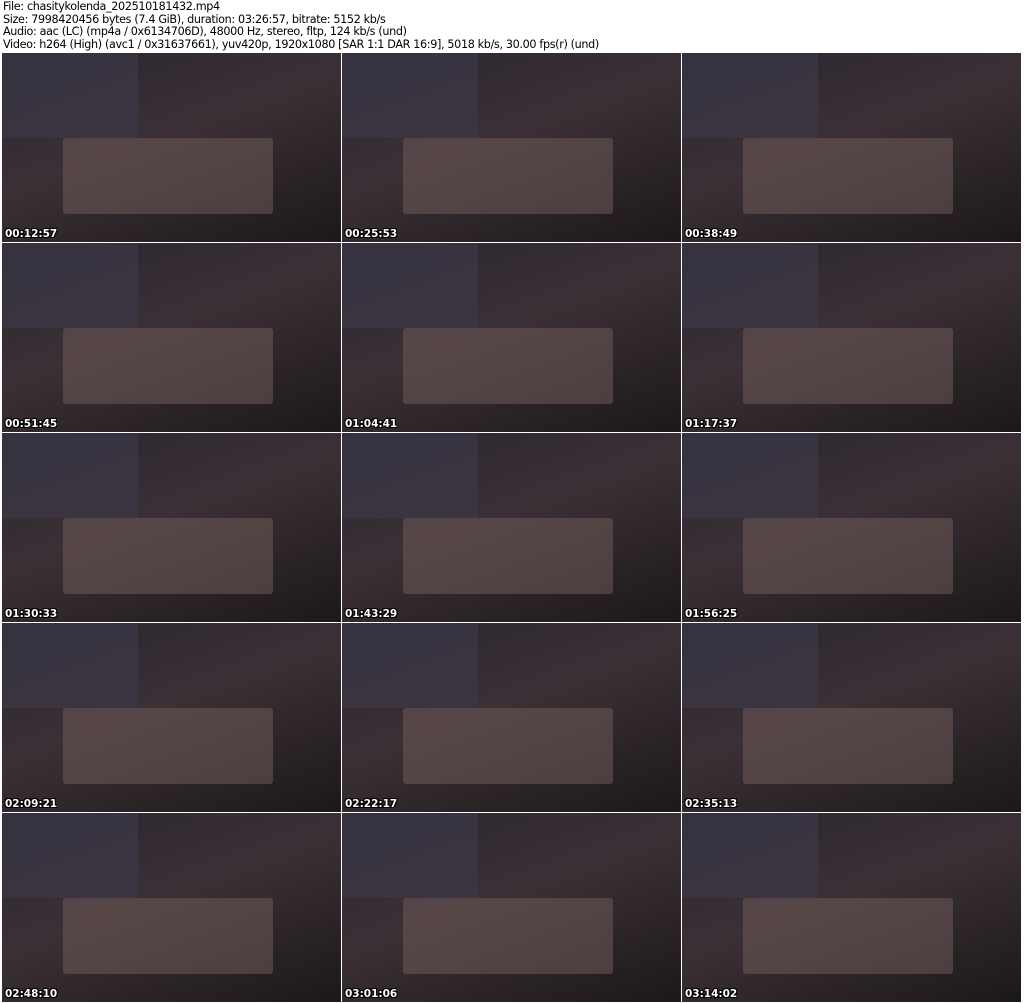 The width and height of the screenshot is (1024, 1003). What do you see at coordinates (171, 907) in the screenshot?
I see `video-thumbnail: 02:48:10` at bounding box center [171, 907].